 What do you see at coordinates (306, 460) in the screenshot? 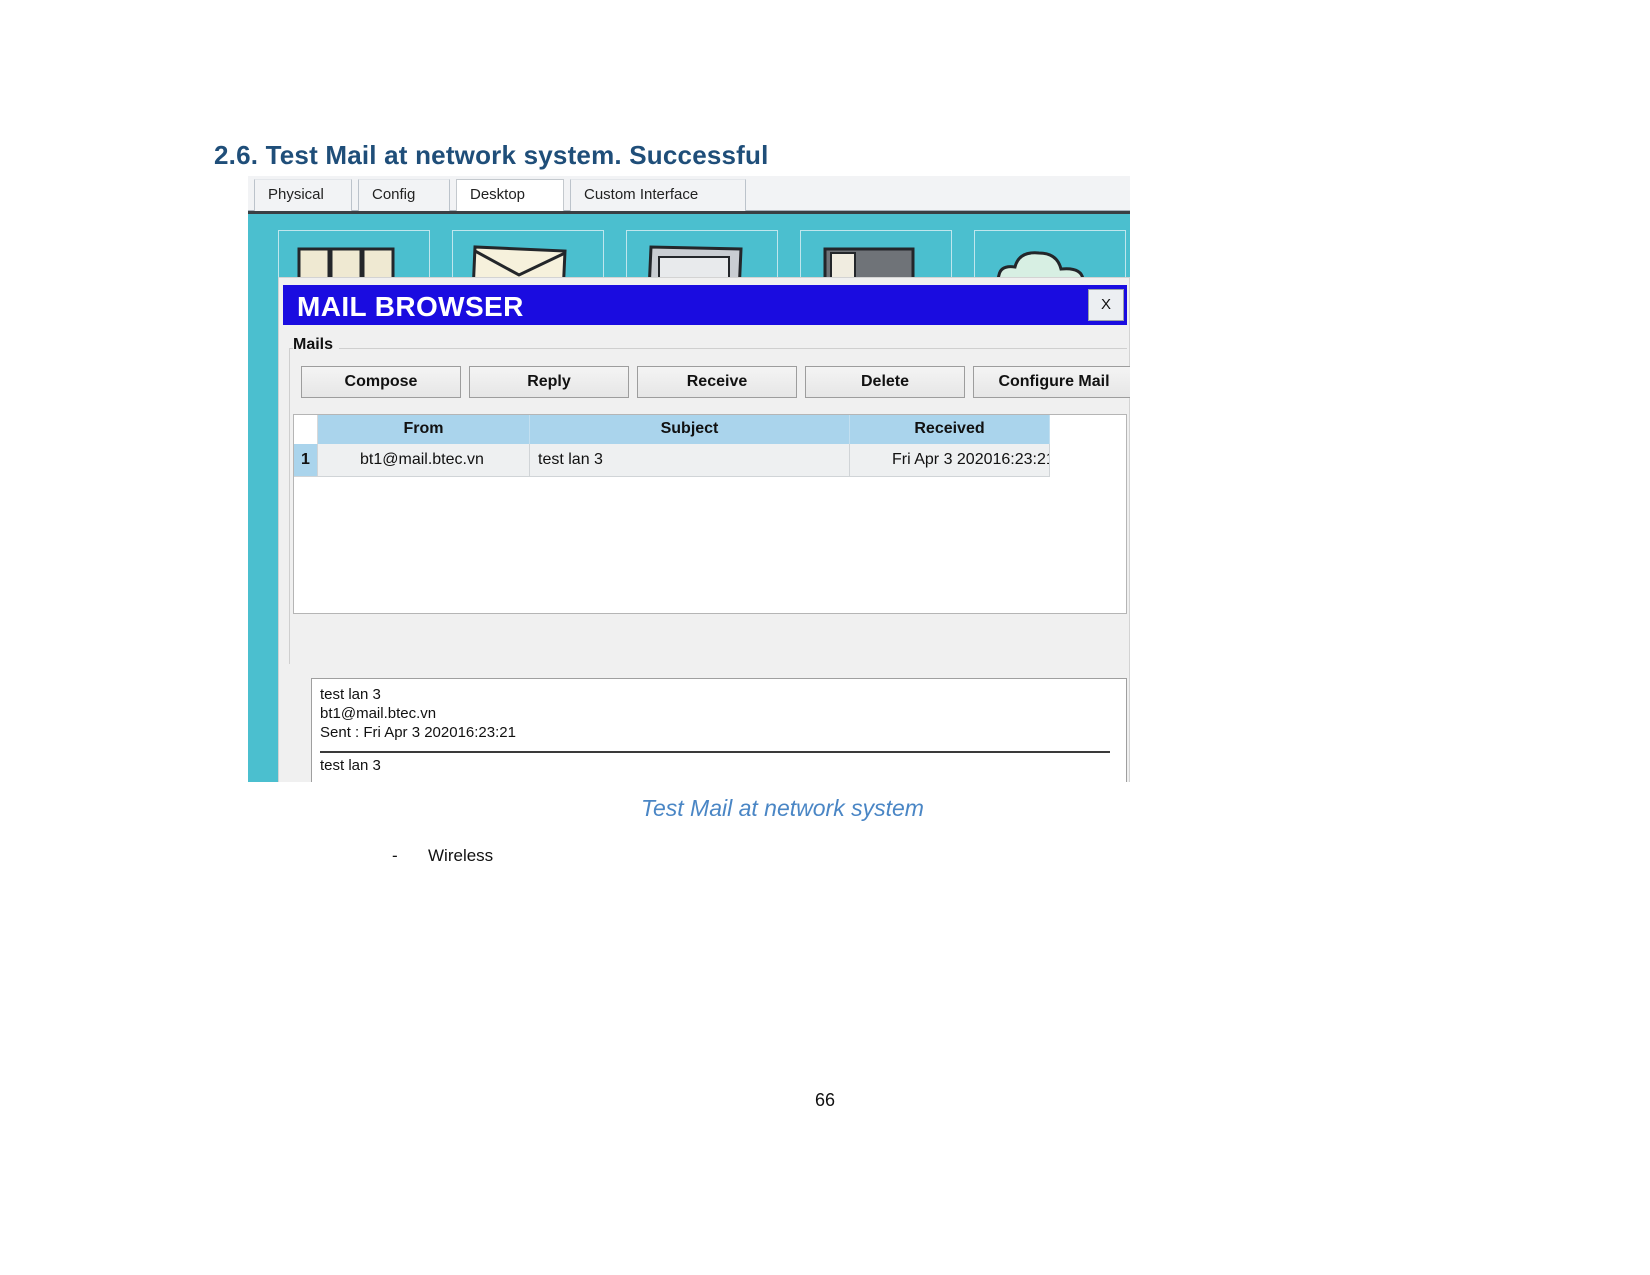
I see `cell-index: 1` at bounding box center [306, 460].